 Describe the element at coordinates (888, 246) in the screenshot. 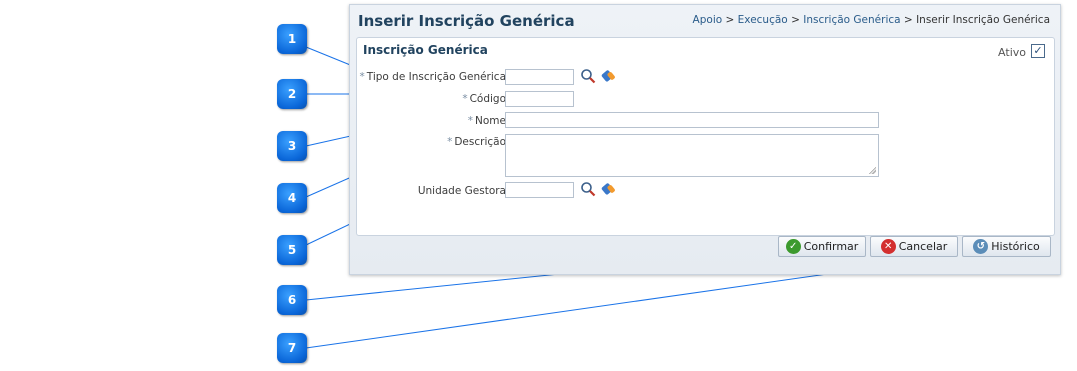

I see `x-circle-icon: ✕` at that location.